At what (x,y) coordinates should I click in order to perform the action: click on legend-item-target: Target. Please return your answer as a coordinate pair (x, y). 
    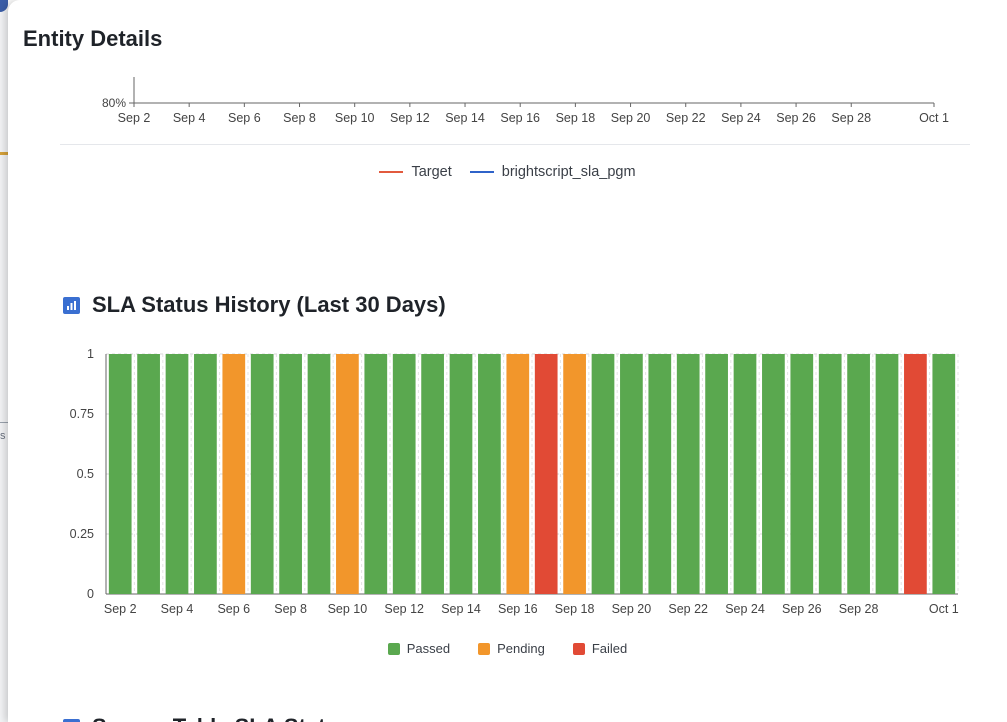
    Looking at the image, I should click on (415, 172).